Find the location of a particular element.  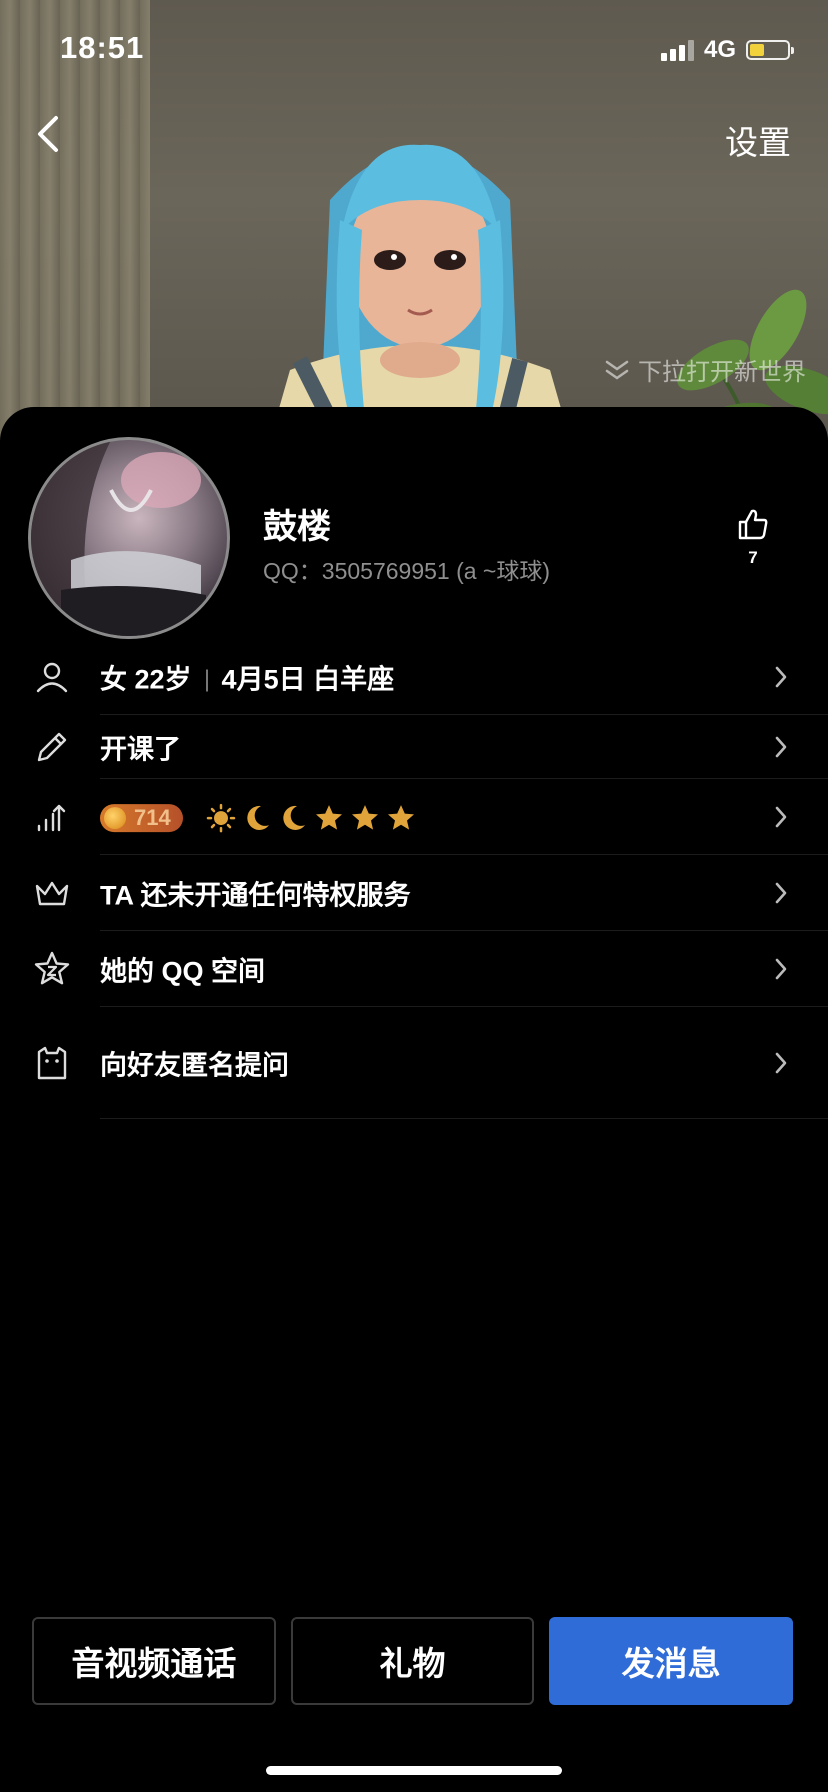

profile-actions: 音视频通话 礼物 发消息 is located at coordinates (413, 1661).